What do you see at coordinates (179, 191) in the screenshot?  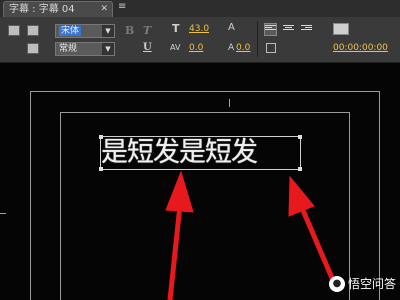 I see `arrow-left-head` at bounding box center [179, 191].